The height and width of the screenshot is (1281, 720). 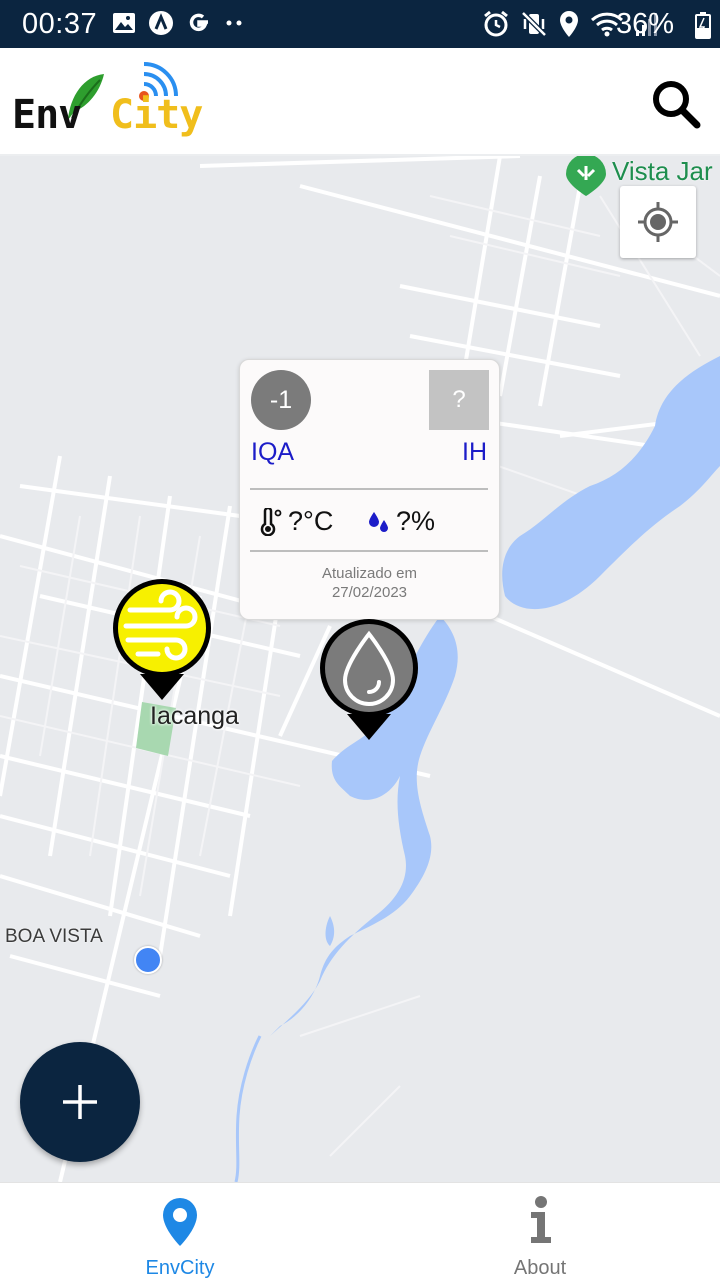 I want to click on logo-text-city: City, so click(x=156, y=115).